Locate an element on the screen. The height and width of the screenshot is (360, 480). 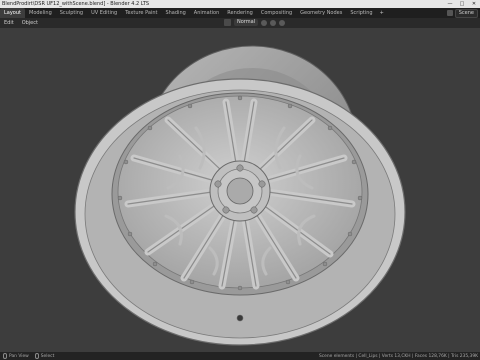
window-controls: — □ ✕ is located at coordinates (462, 4).